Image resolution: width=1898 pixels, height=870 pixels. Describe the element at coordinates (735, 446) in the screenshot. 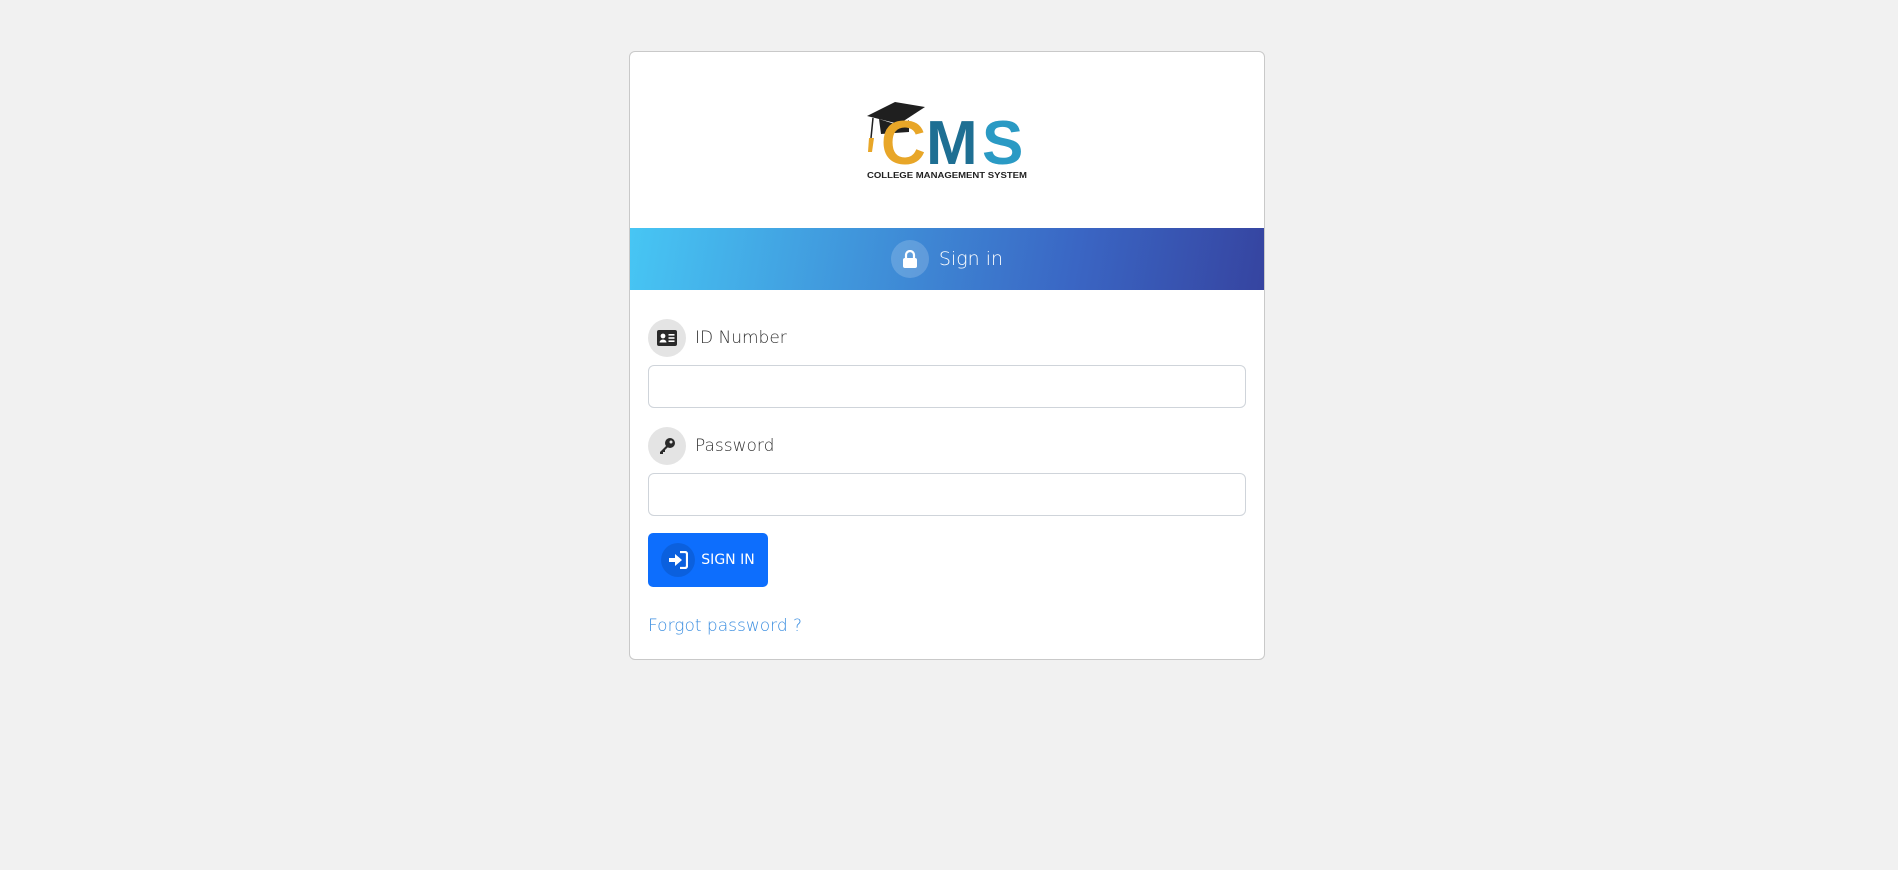

I see `password-label: Password` at that location.